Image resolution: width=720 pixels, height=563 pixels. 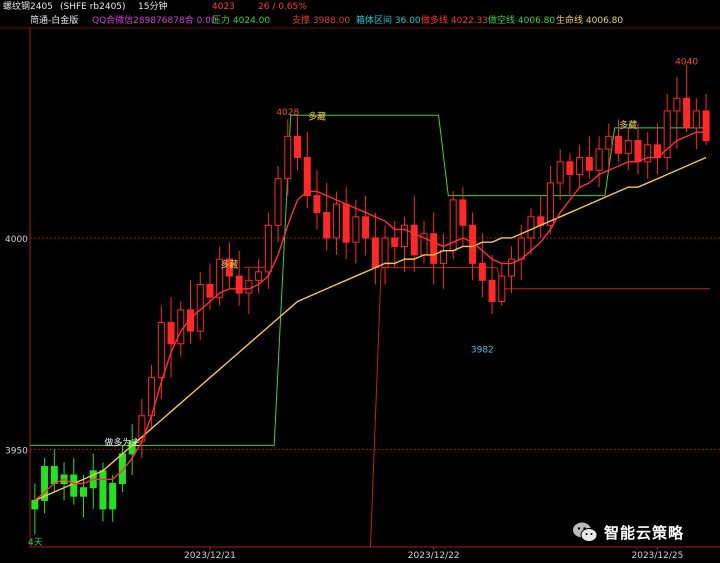 What do you see at coordinates (374, 21) in the screenshot?
I see `indicator-label: 箱体区间` at bounding box center [374, 21].